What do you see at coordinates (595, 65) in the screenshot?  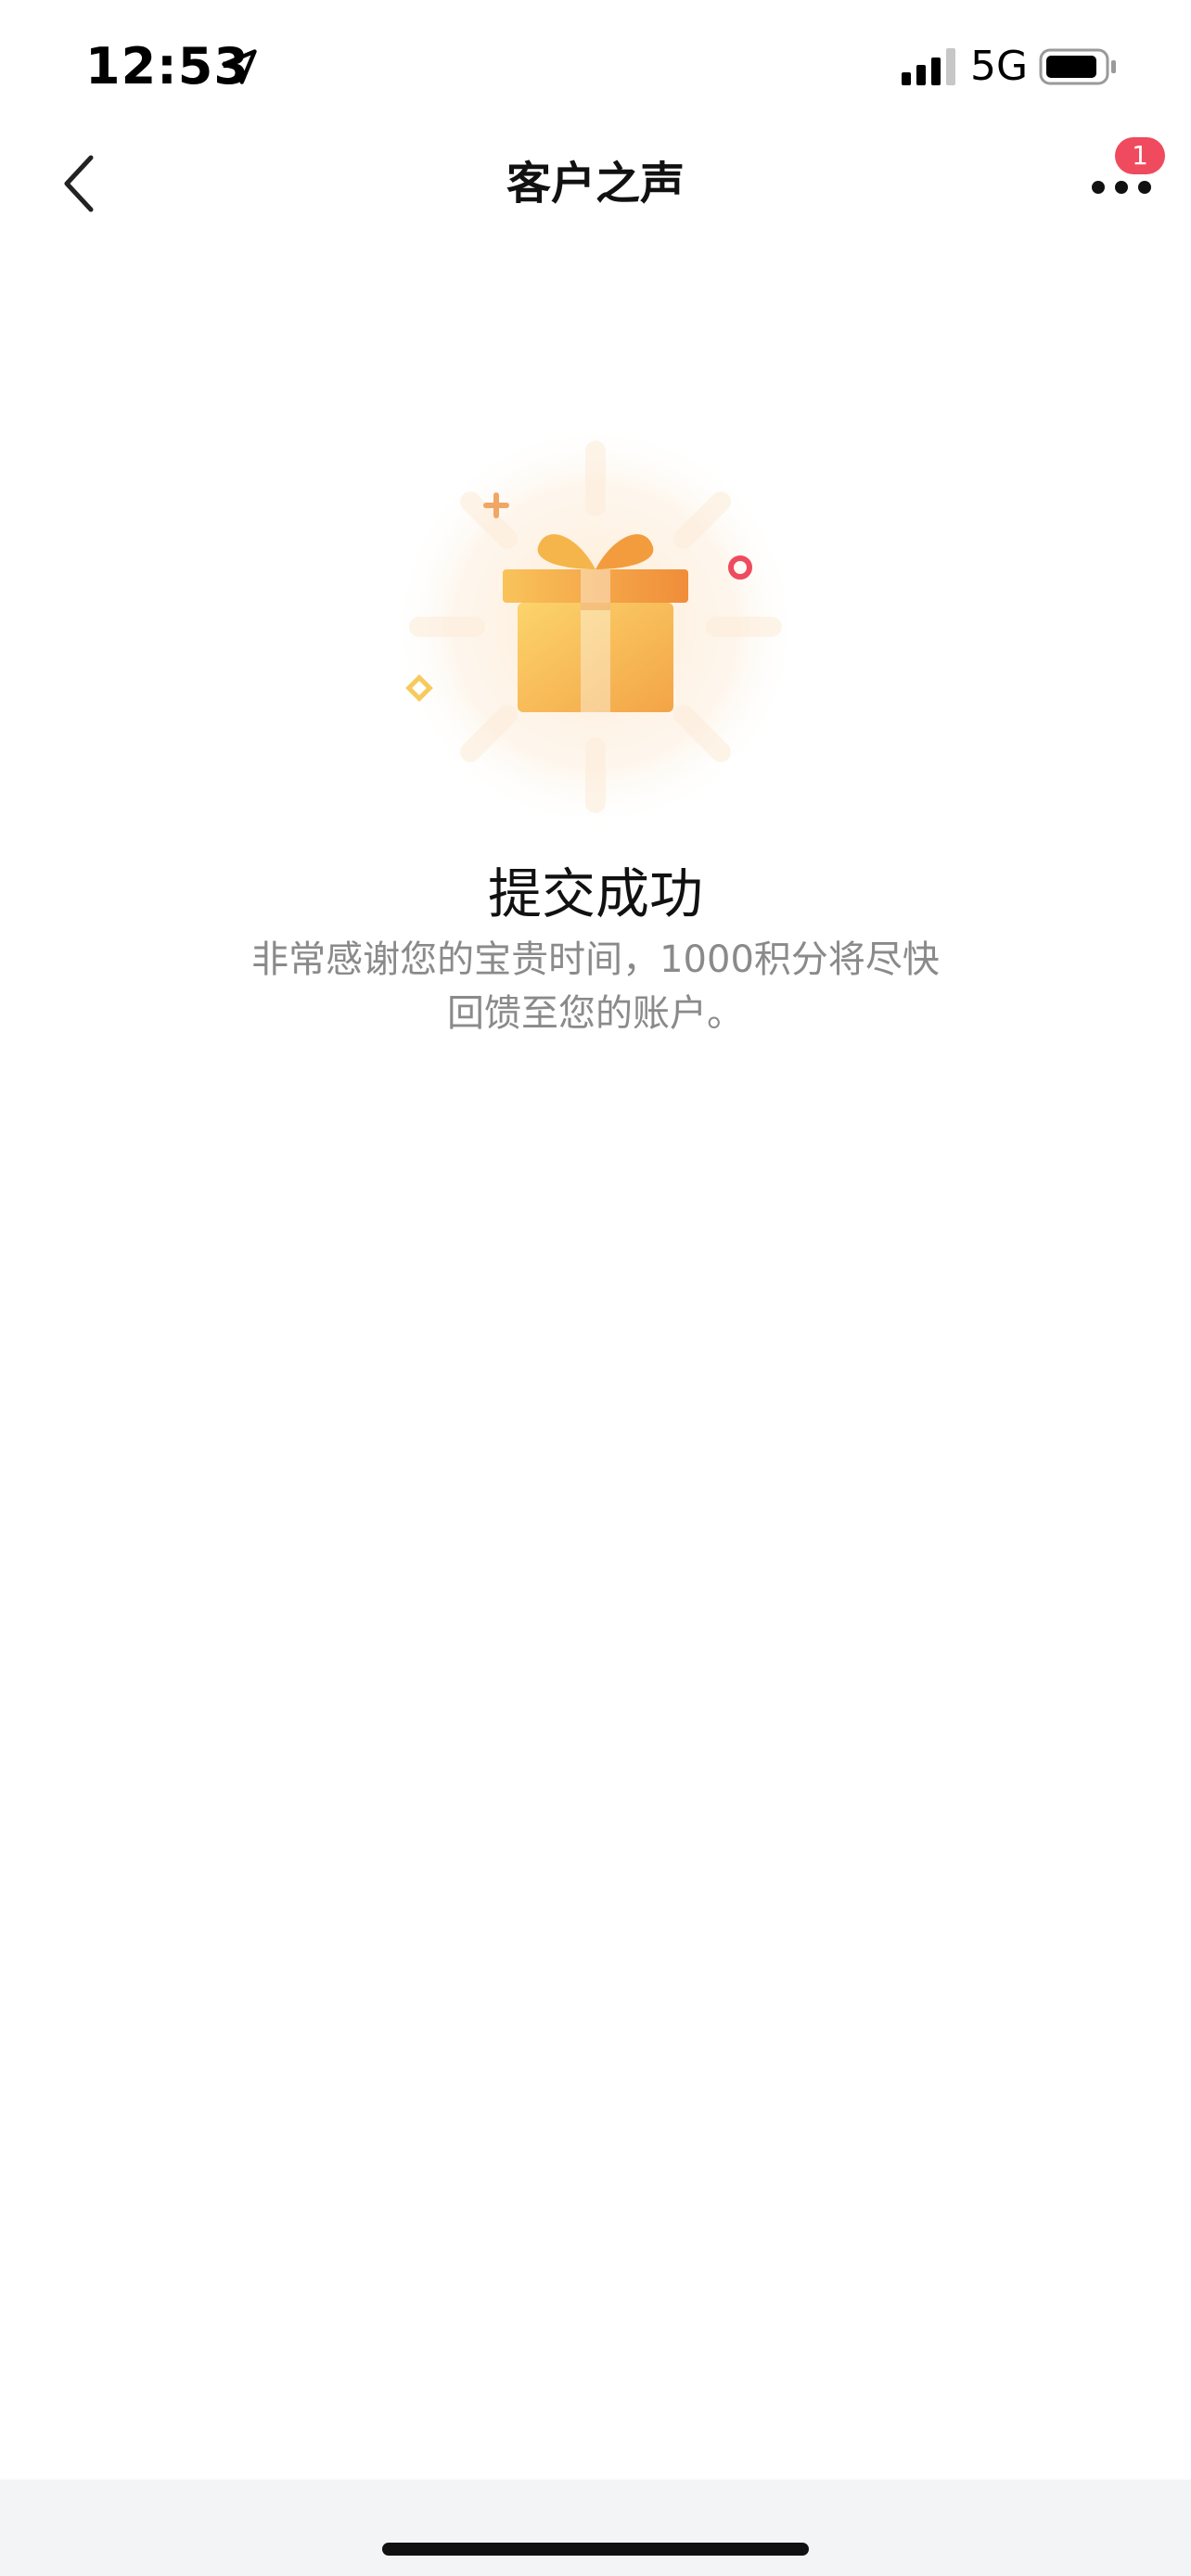 I see `status-bar: 12:53 5G` at bounding box center [595, 65].